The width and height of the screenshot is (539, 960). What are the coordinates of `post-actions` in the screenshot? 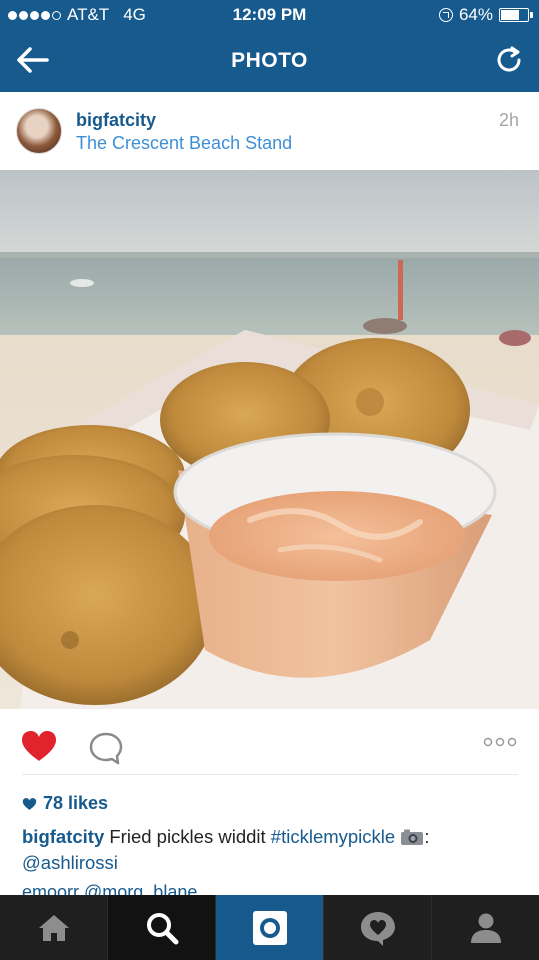 It's located at (269, 742).